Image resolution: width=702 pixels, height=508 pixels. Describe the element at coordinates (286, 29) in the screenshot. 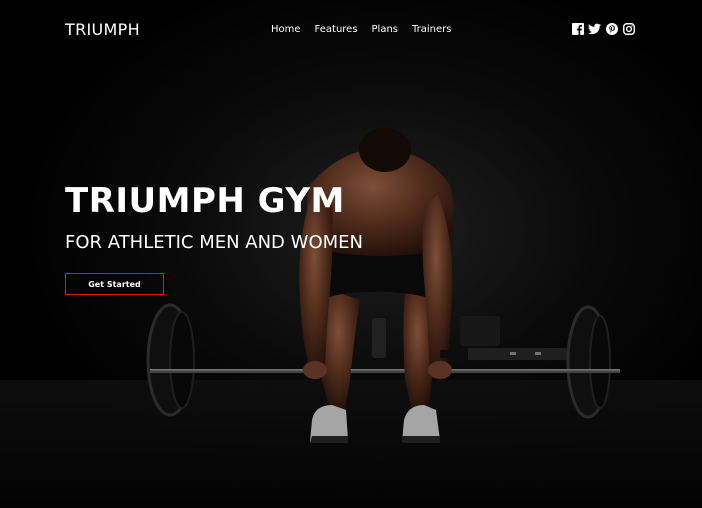

I see `nav-link-home: Home` at that location.